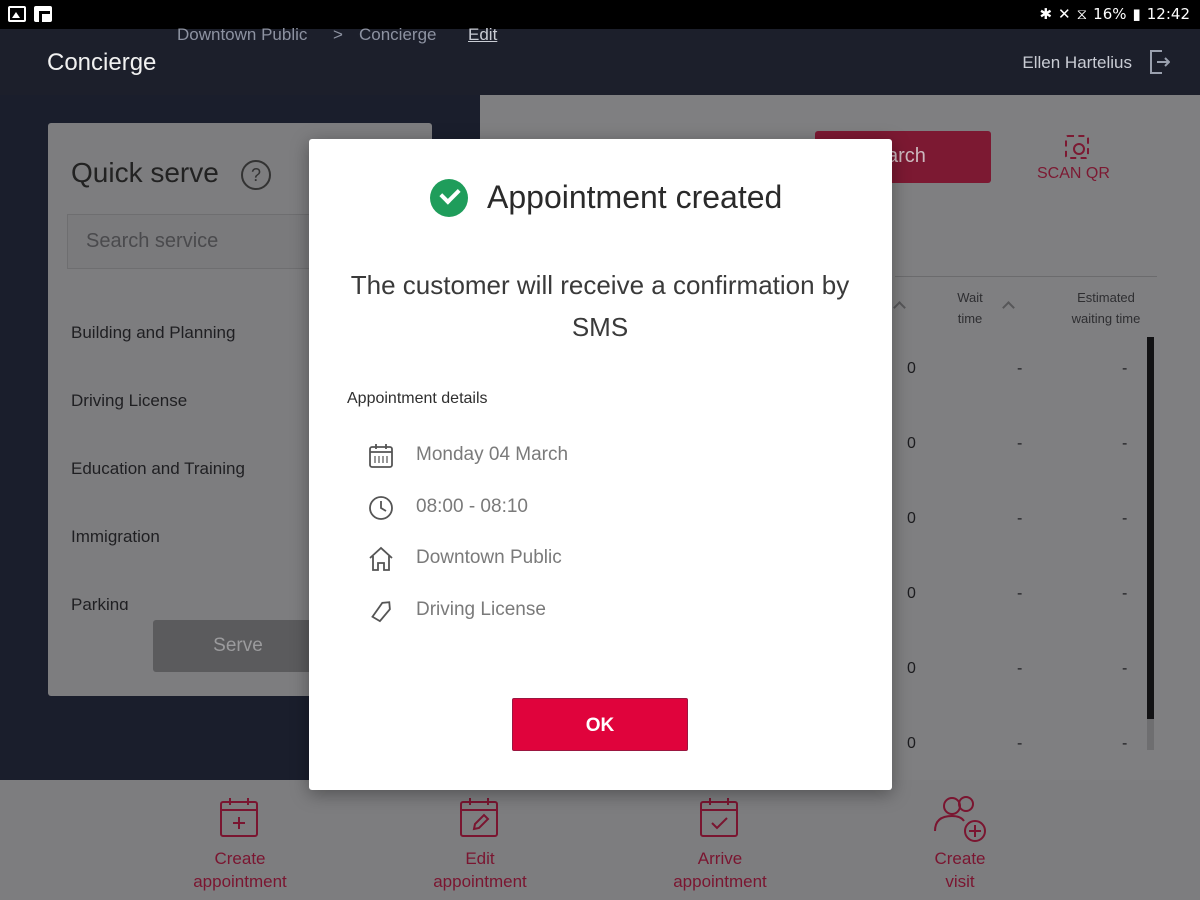  I want to click on ok-button: OK, so click(600, 724).